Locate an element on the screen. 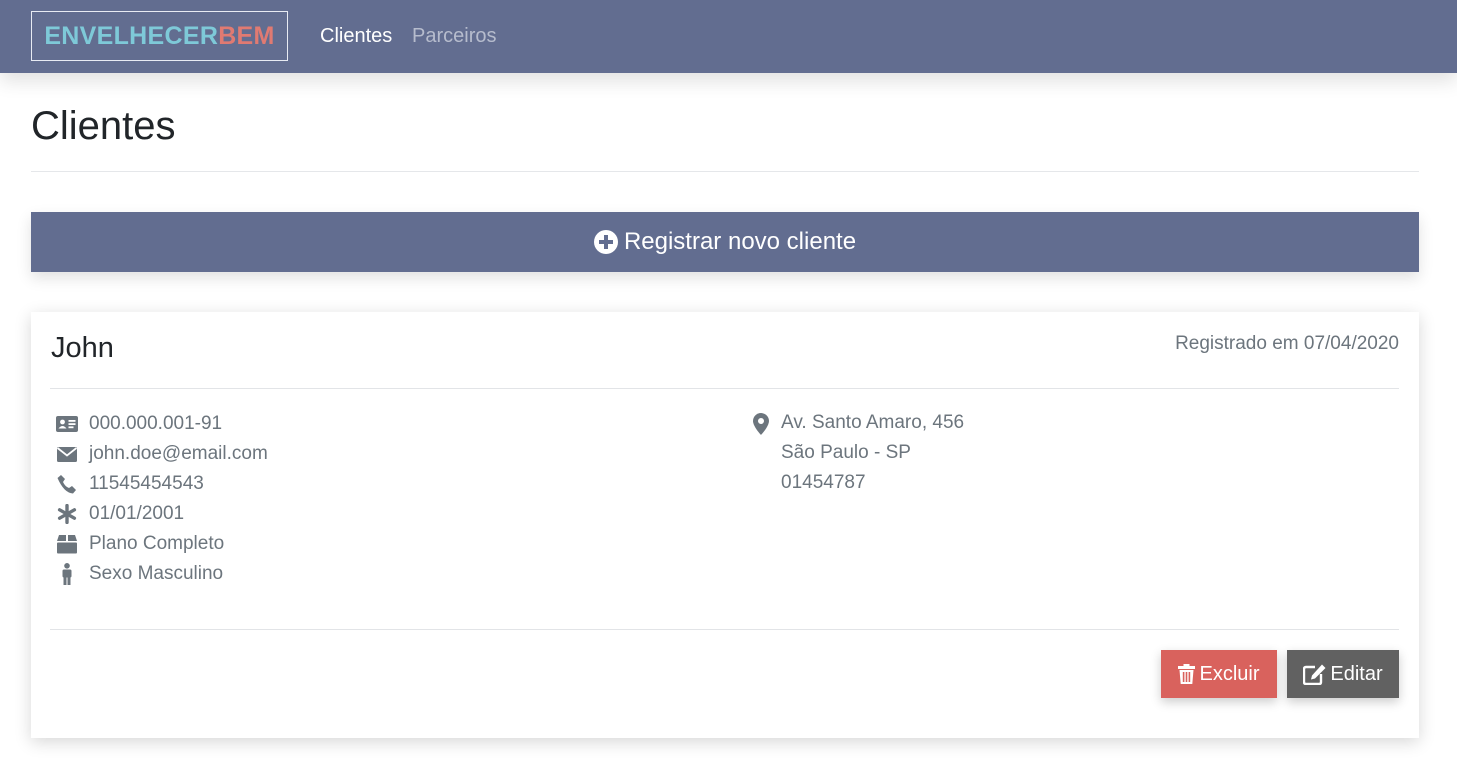 The height and width of the screenshot is (773, 1457). page-title: Clientes is located at coordinates (103, 126).